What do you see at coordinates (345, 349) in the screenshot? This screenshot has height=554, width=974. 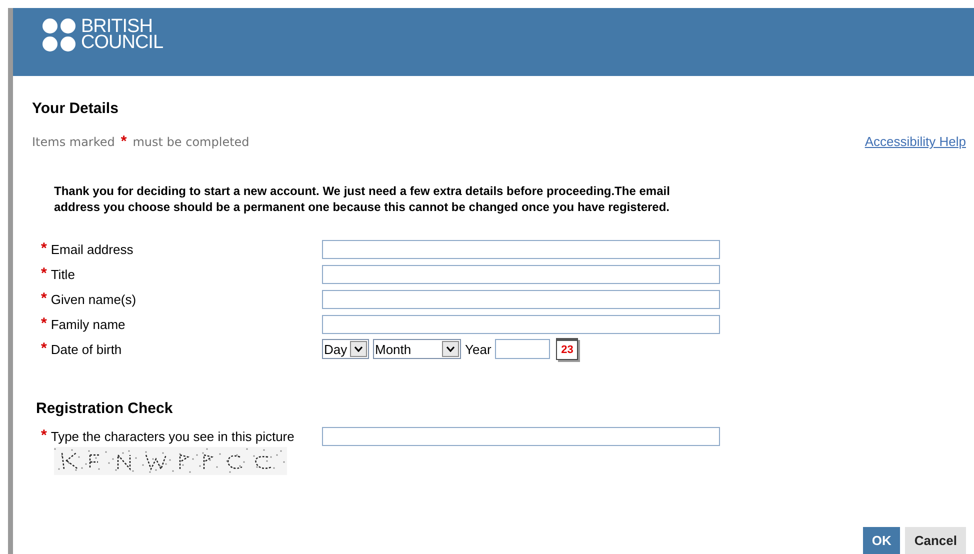 I see `day-select: Day` at bounding box center [345, 349].